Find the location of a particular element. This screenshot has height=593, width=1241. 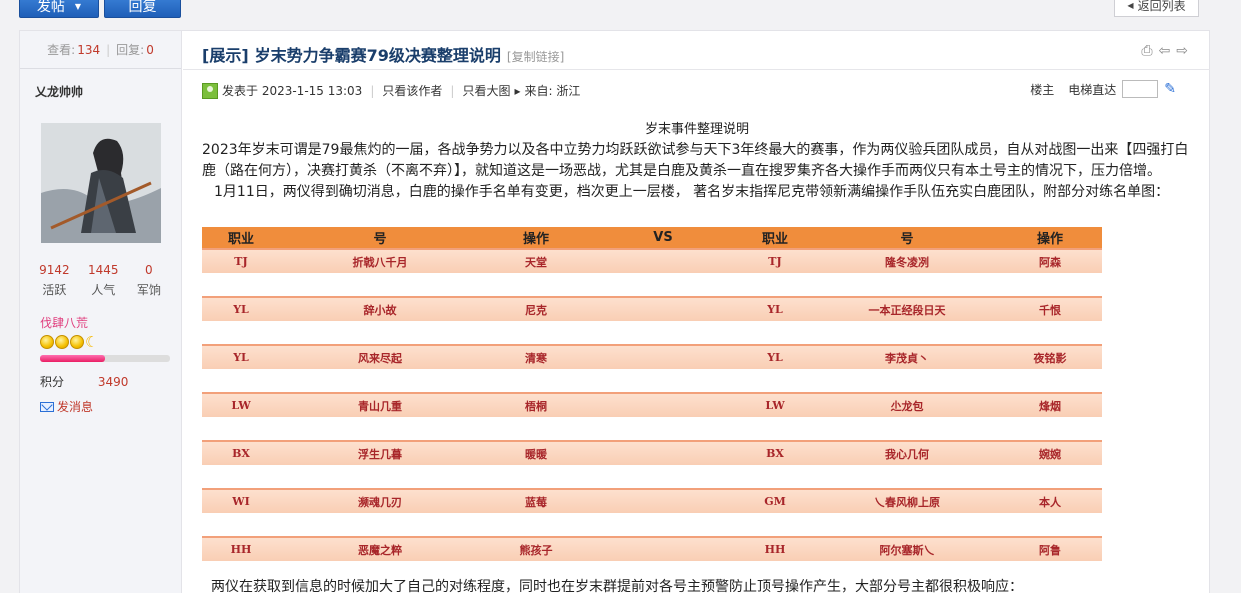

replies-label: 回复: is located at coordinates (130, 50).